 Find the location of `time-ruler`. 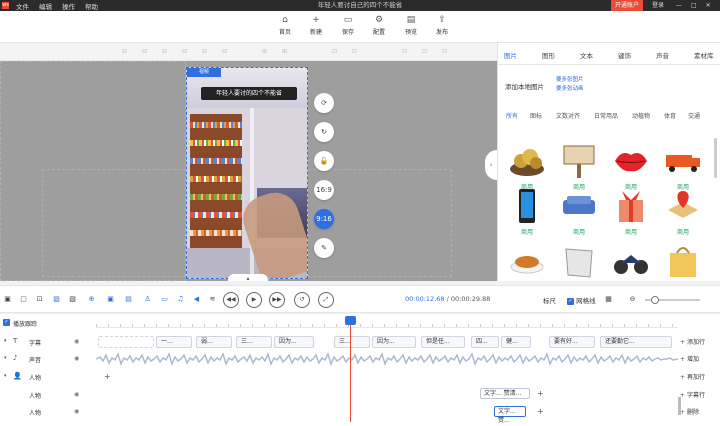

time-ruler is located at coordinates (387, 322).